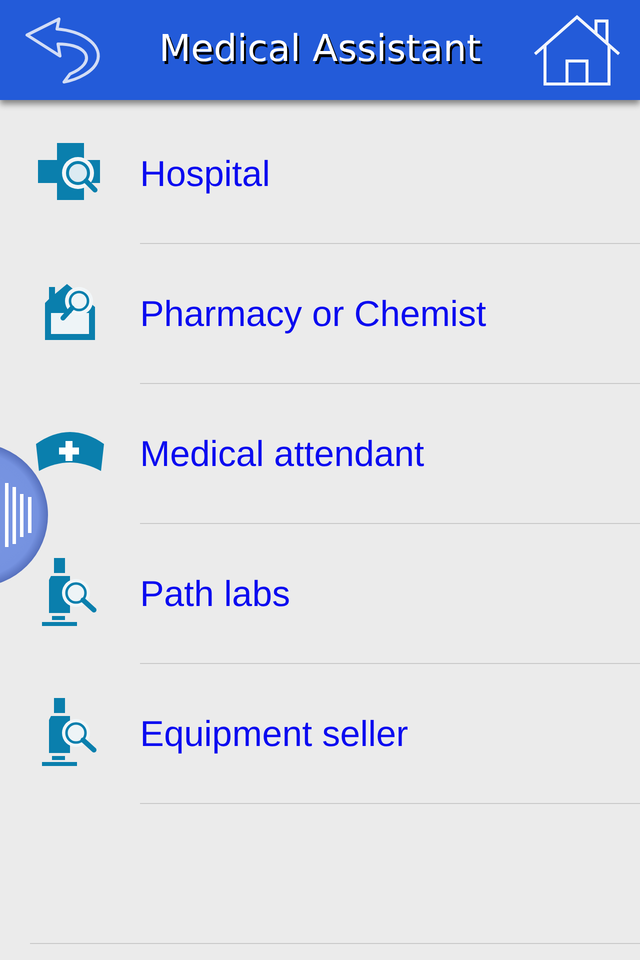  Describe the element at coordinates (18, 515) in the screenshot. I see `bars-icon` at that location.